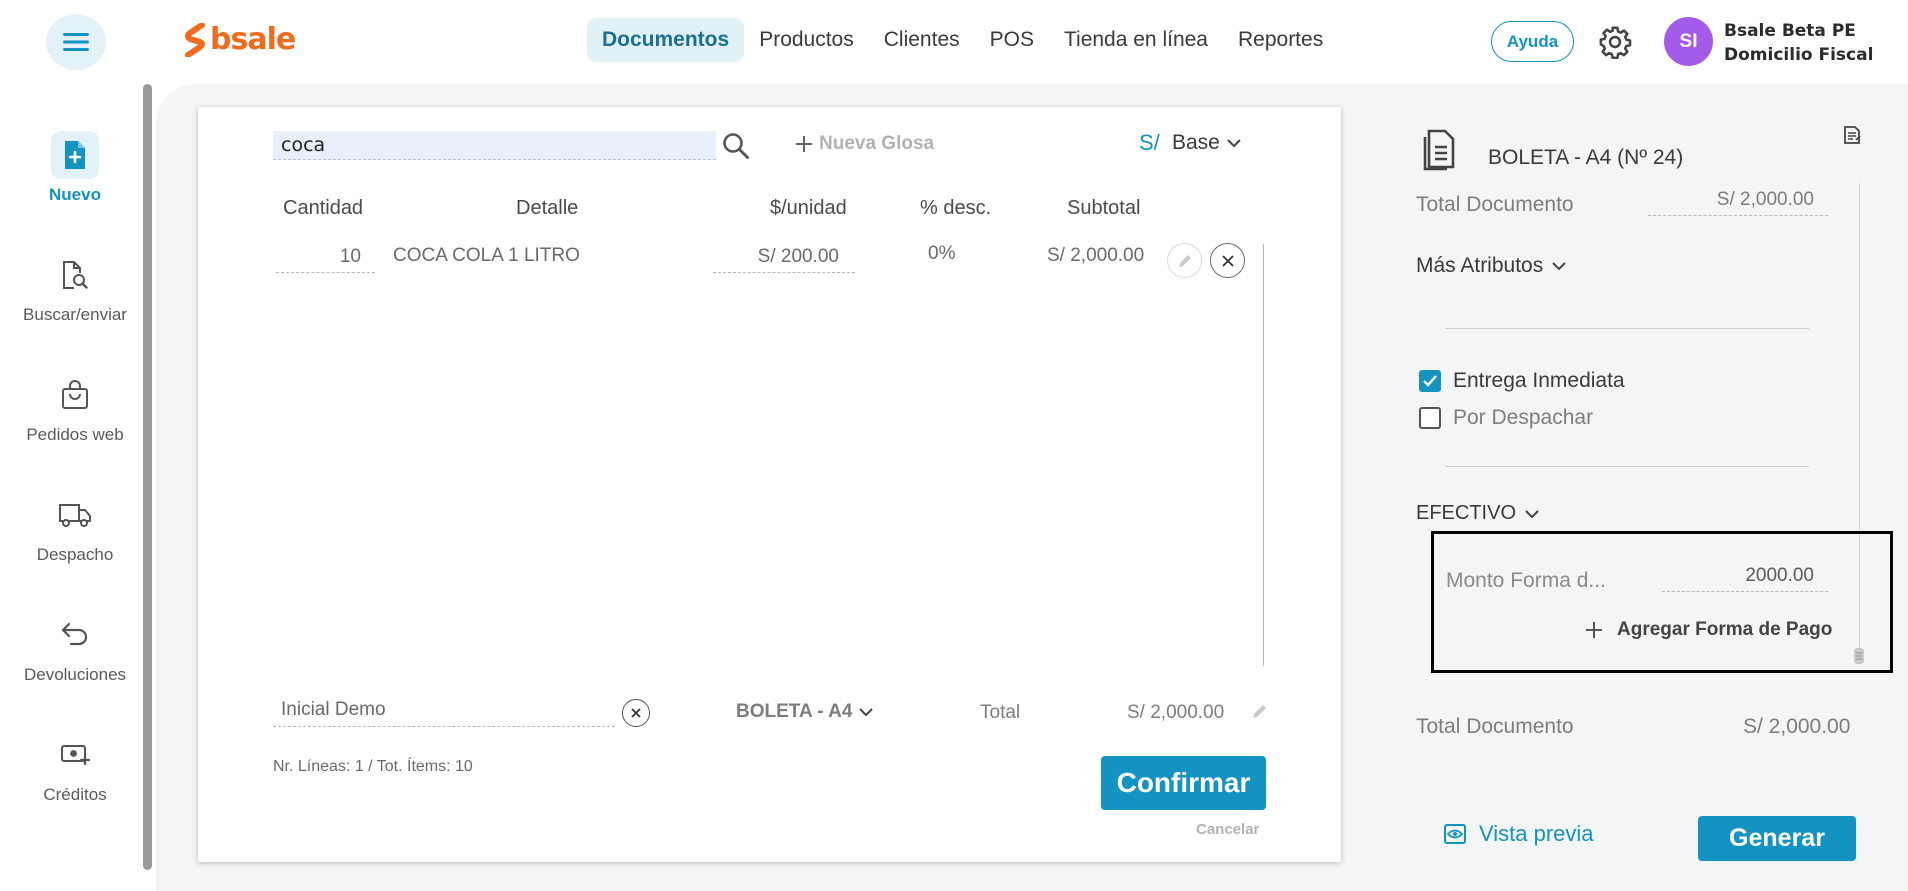 Image resolution: width=1908 pixels, height=891 pixels. I want to click on menu-button, so click(76, 42).